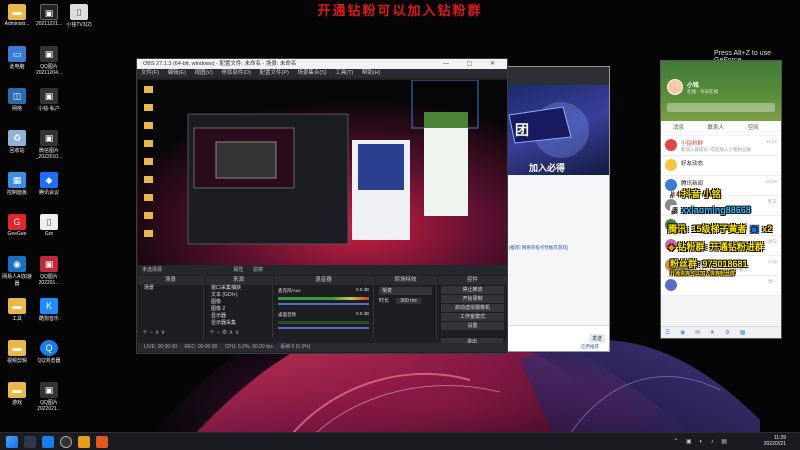 This screenshot has width=800, height=450. Describe the element at coordinates (238, 295) in the screenshot. I see `source-item: 文本 (GDI+)` at that location.